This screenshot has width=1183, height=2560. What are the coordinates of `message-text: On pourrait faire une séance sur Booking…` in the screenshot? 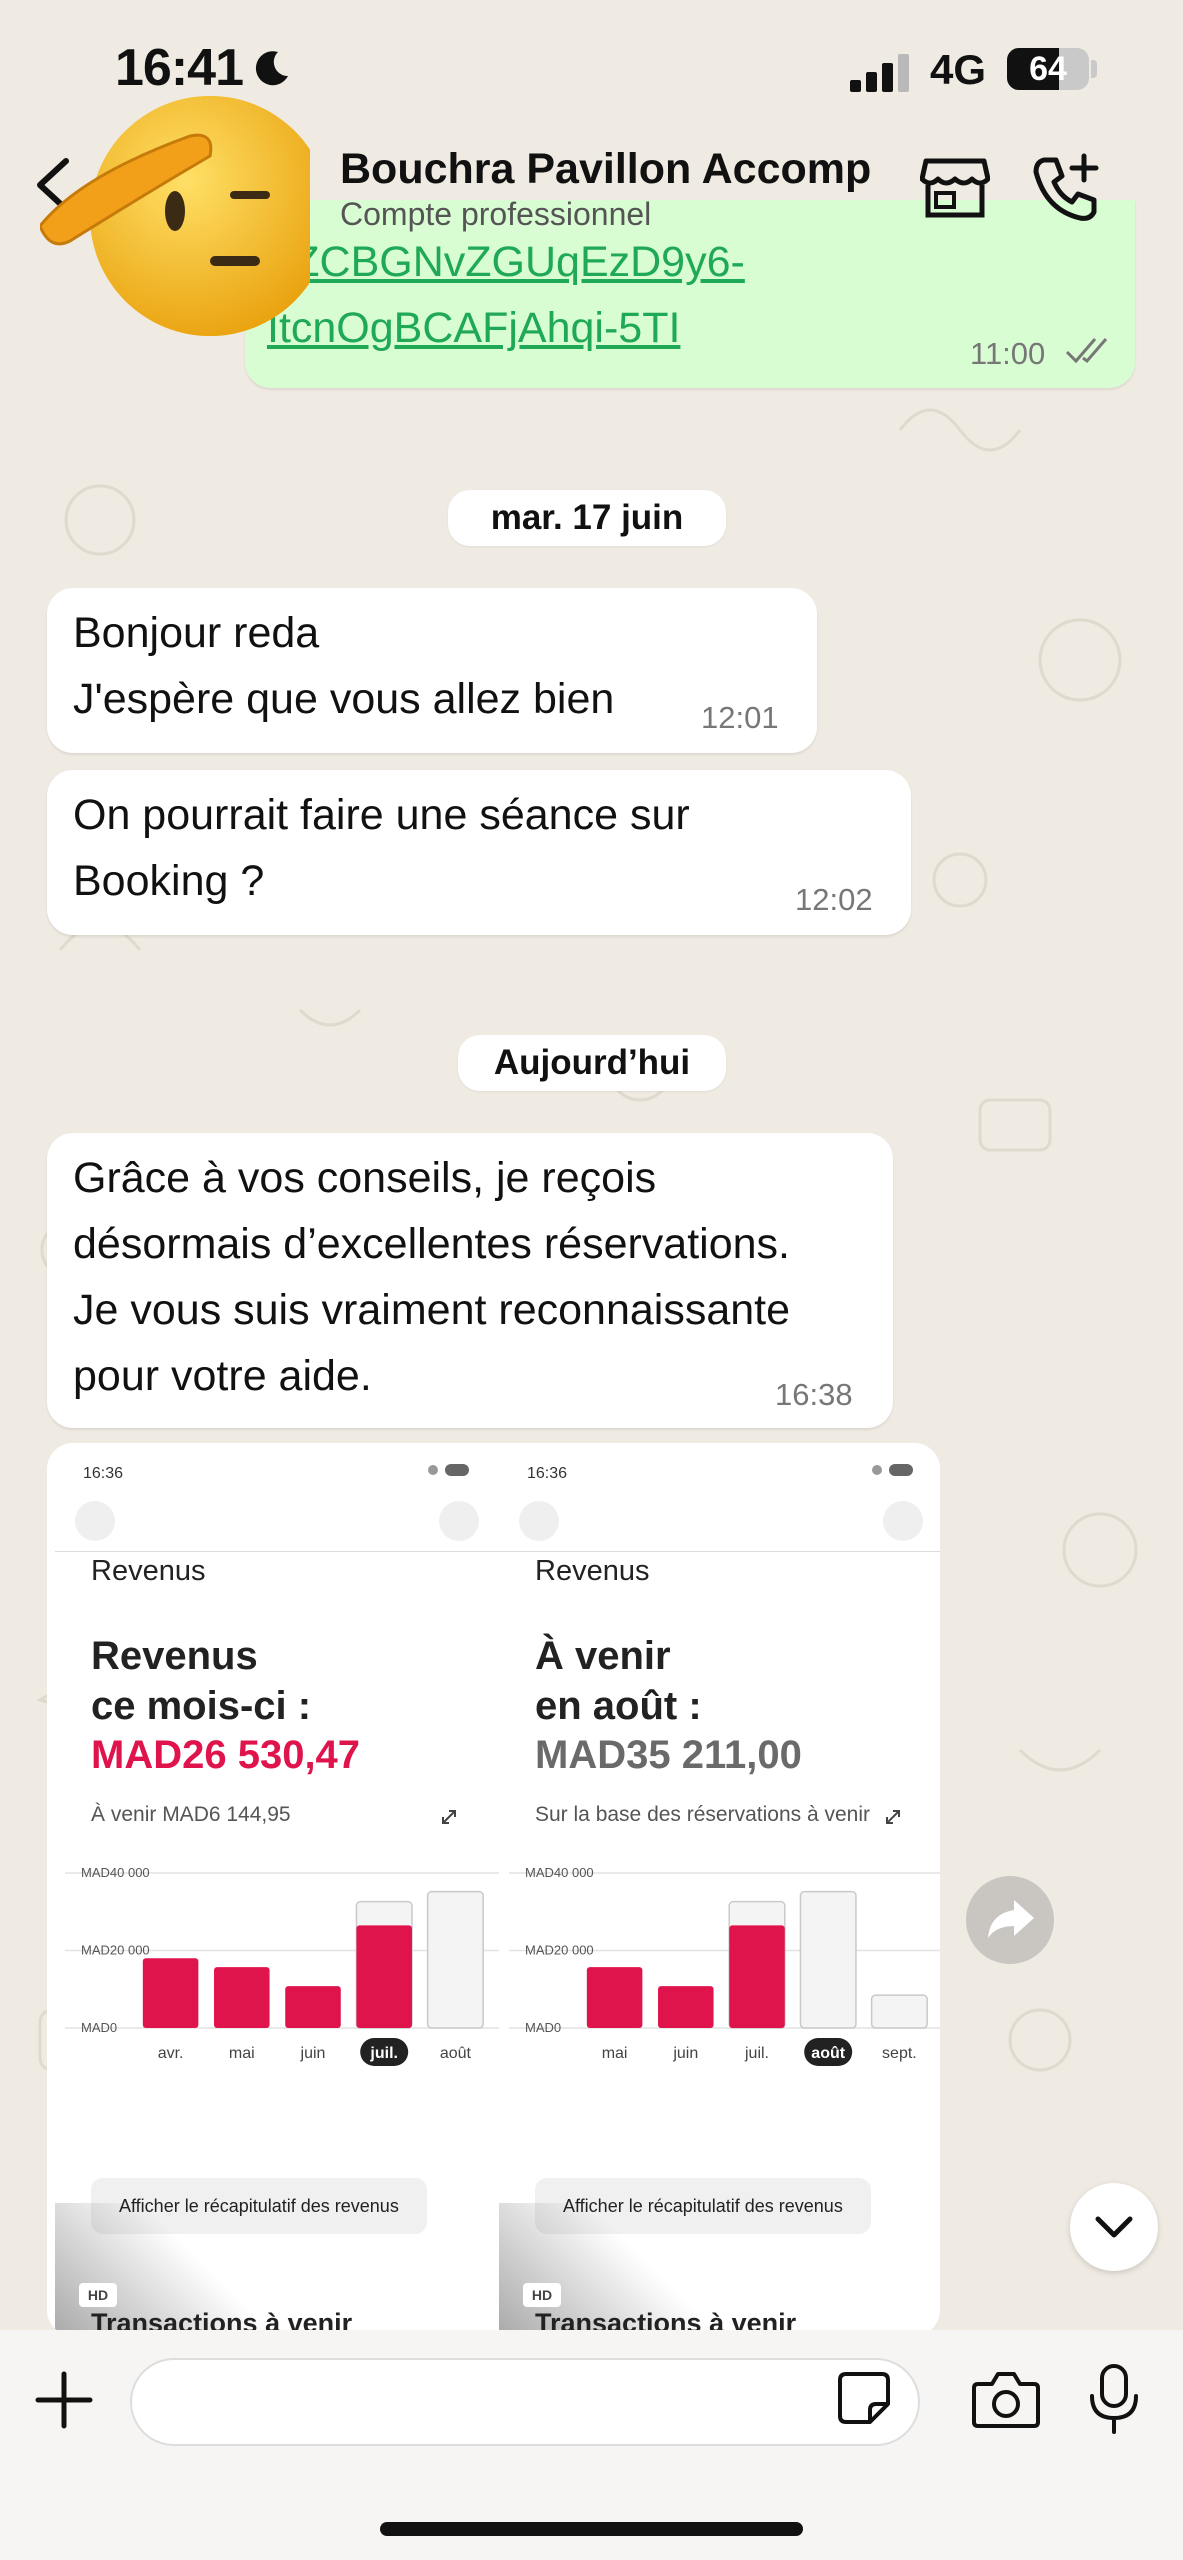 It's located at (381, 848).